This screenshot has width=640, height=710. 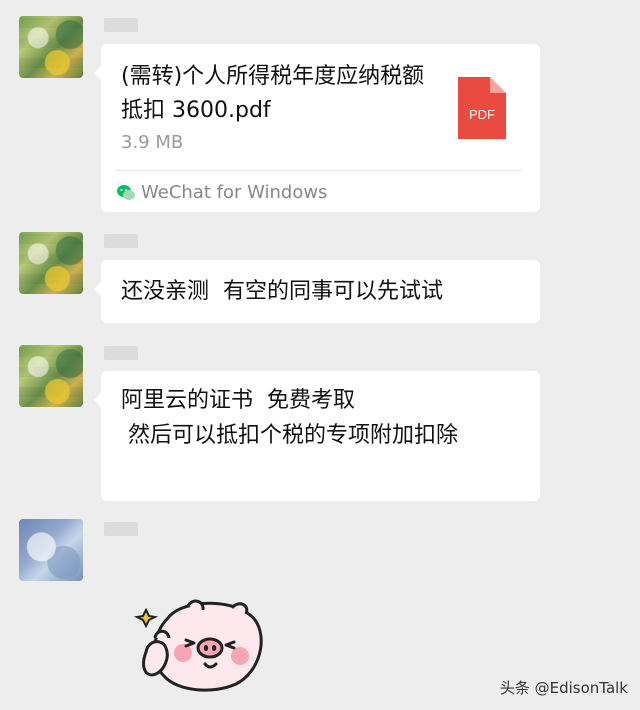 I want to click on wechat-icon, so click(x=126, y=192).